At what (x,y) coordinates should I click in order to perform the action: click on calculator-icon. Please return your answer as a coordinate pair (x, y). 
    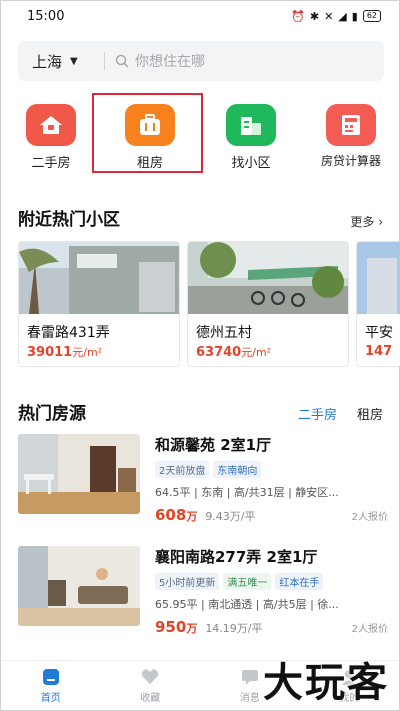
    Looking at the image, I should click on (351, 125).